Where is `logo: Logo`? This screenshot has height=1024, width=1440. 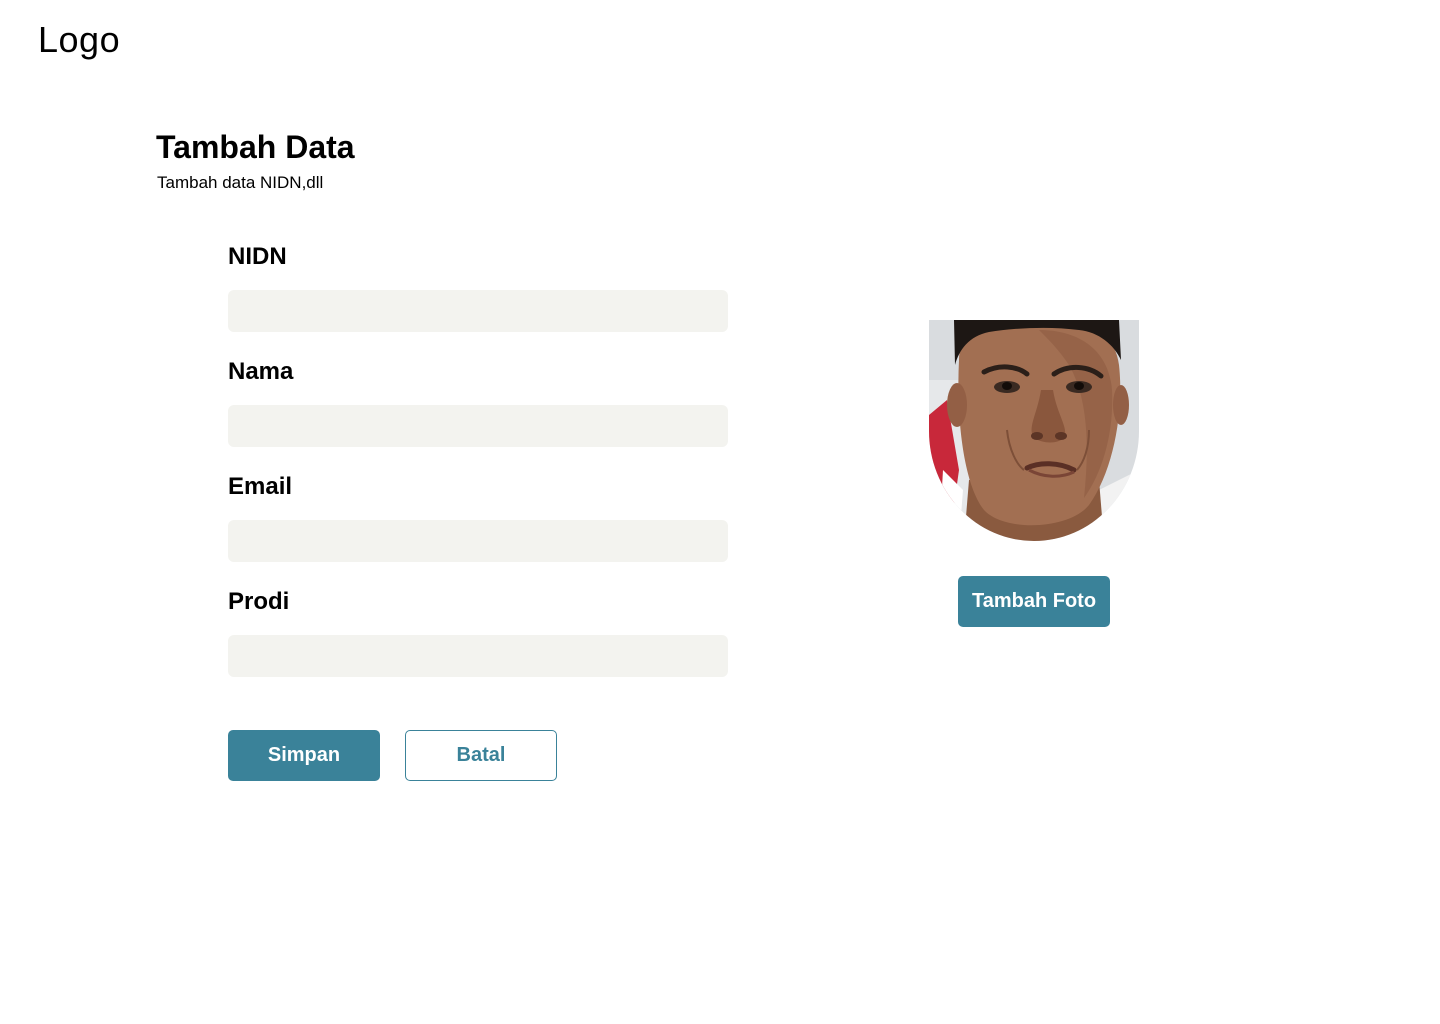 logo: Logo is located at coordinates (79, 40).